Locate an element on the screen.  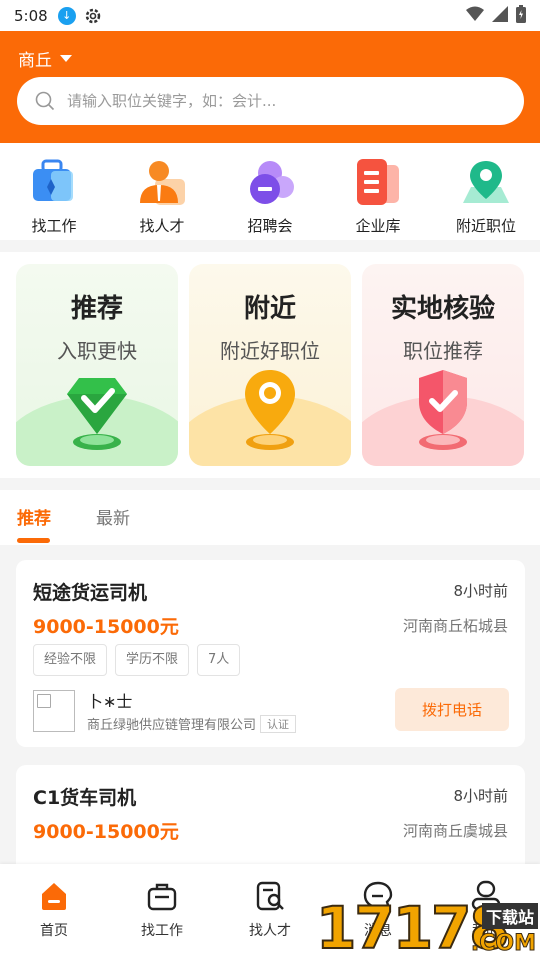
nav-find-job: 找工作 is located at coordinates (162, 912).